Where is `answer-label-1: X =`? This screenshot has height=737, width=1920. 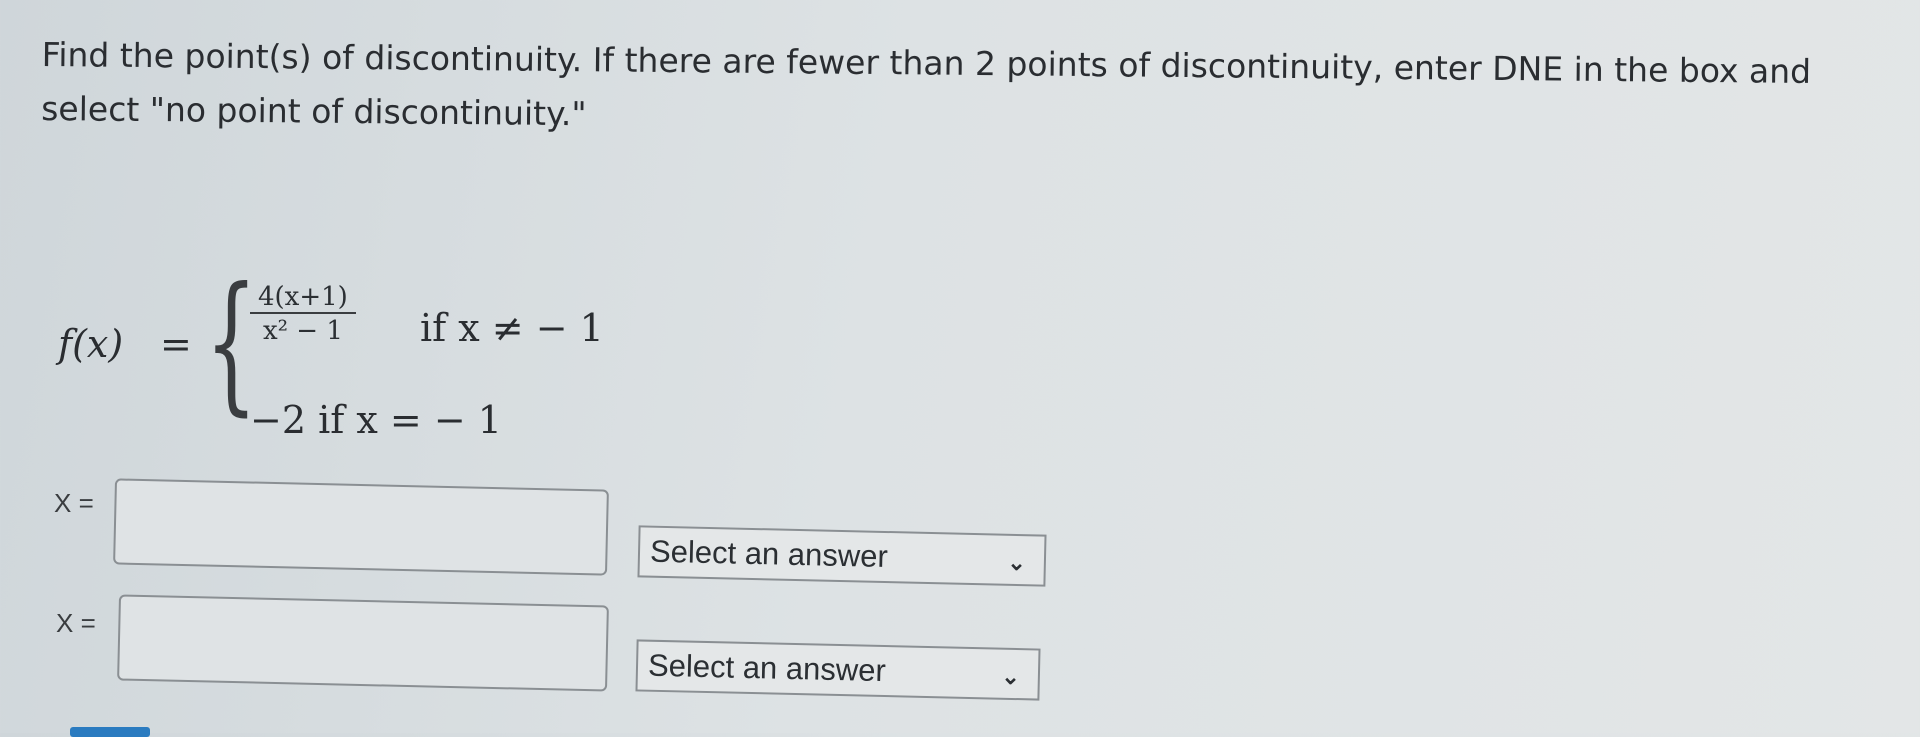
answer-label-1: X = is located at coordinates (74, 503).